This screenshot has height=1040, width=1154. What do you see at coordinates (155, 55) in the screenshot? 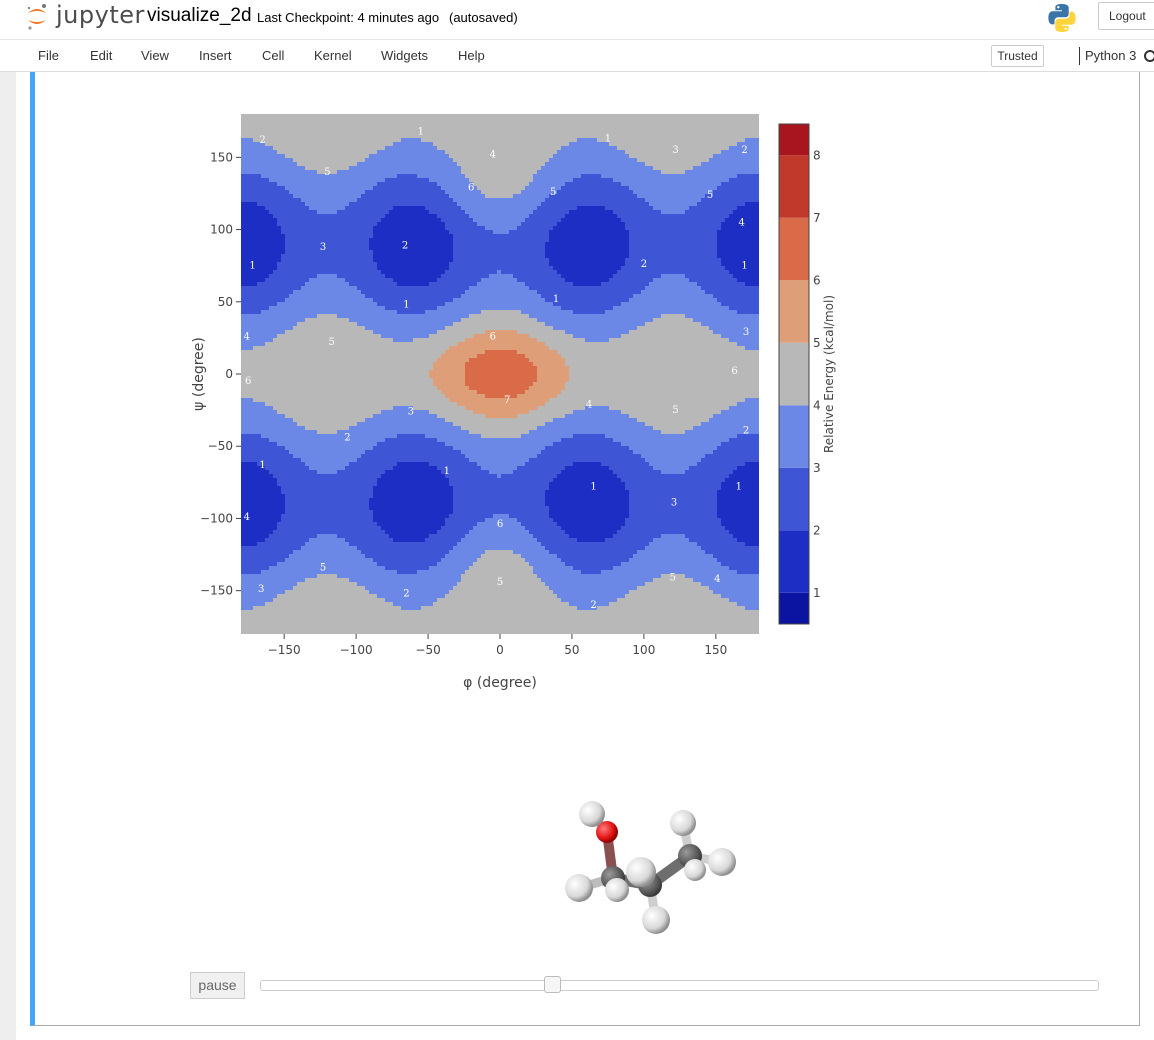
I see `menu-view: View` at bounding box center [155, 55].